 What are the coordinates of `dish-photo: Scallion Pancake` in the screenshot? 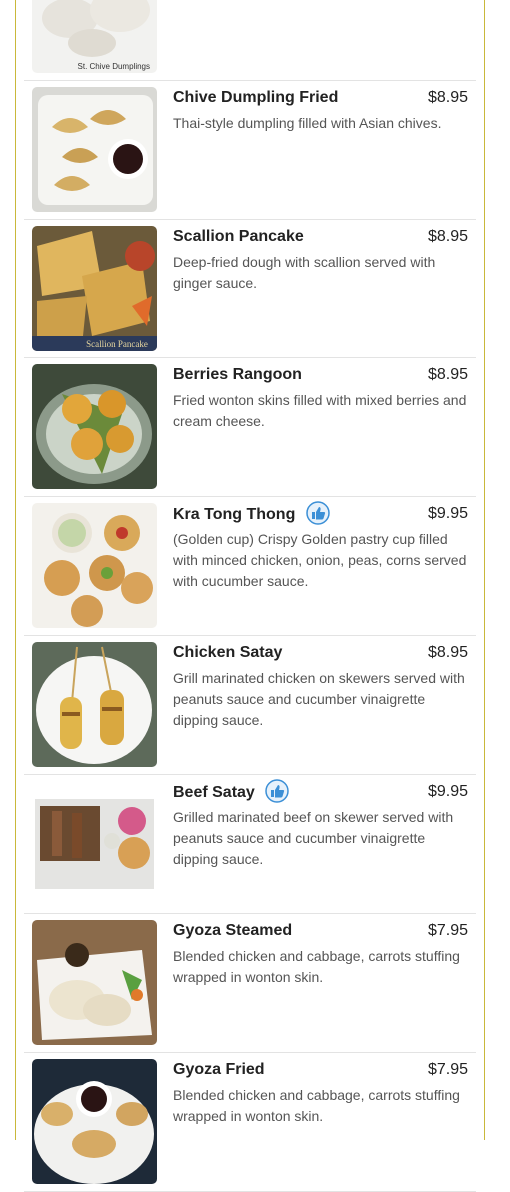 It's located at (94, 288).